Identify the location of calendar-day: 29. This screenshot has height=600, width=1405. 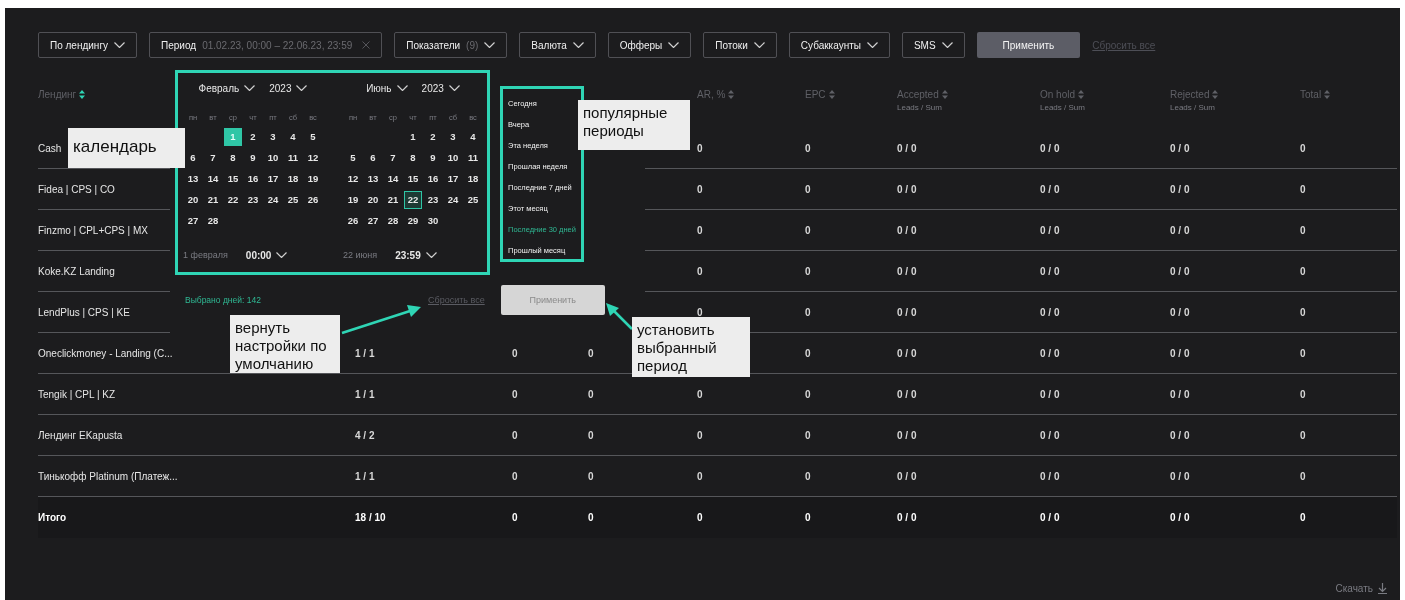
(413, 220).